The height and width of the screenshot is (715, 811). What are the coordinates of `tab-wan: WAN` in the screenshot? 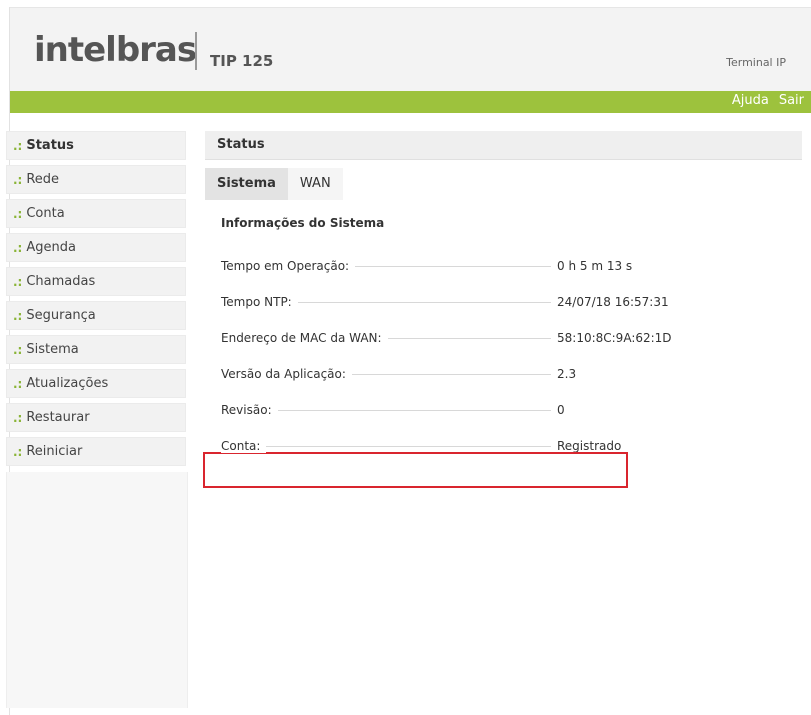 It's located at (315, 184).